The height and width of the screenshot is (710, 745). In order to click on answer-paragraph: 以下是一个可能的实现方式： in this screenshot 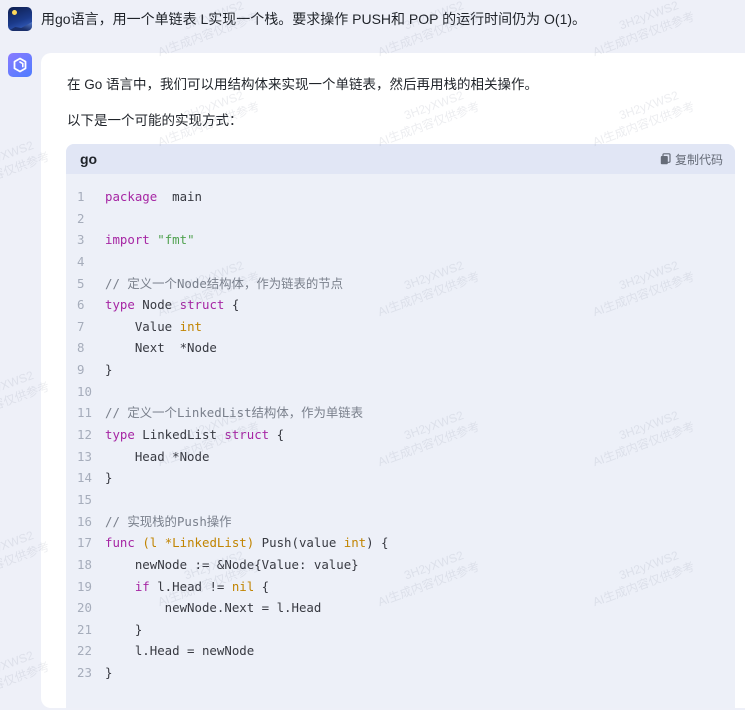, I will do `click(155, 120)`.